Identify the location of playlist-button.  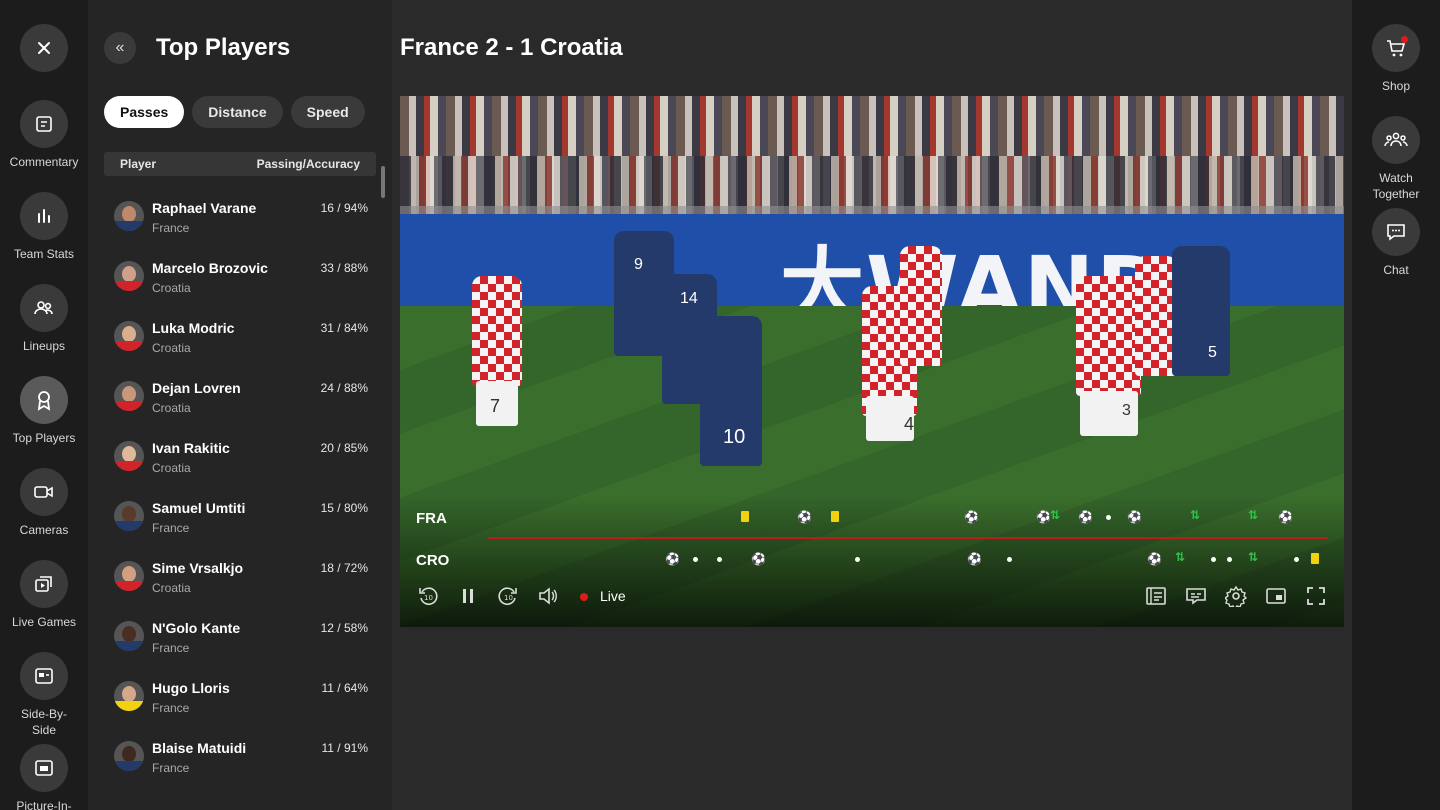
(1156, 596).